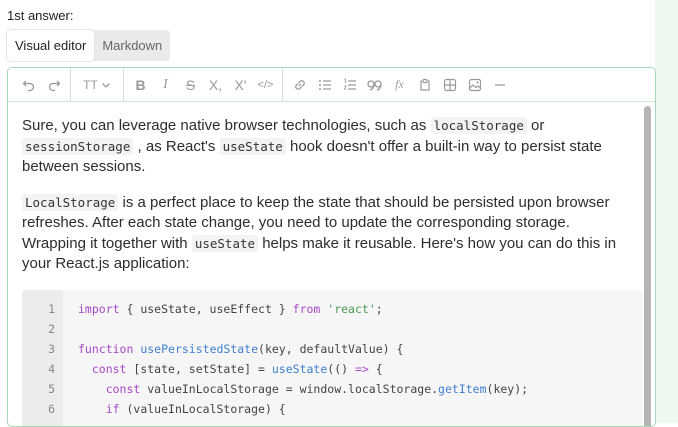 The image size is (678, 427). Describe the element at coordinates (38, 329) in the screenshot. I see `line-number: 2` at that location.